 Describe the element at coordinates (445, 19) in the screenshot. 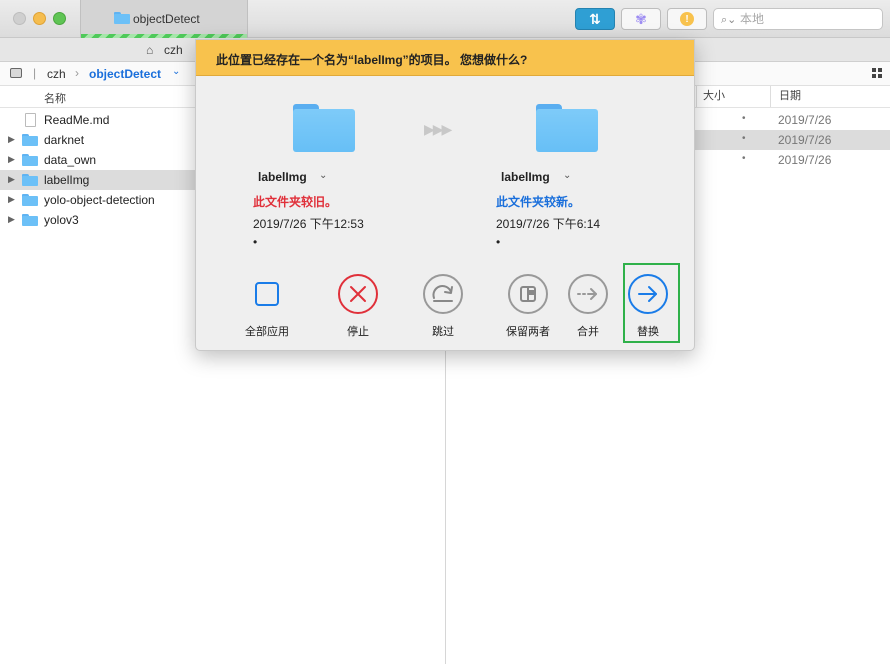

I see `title-bar: objectDetect ⇅ ✾ ! ⌕⌄` at that location.